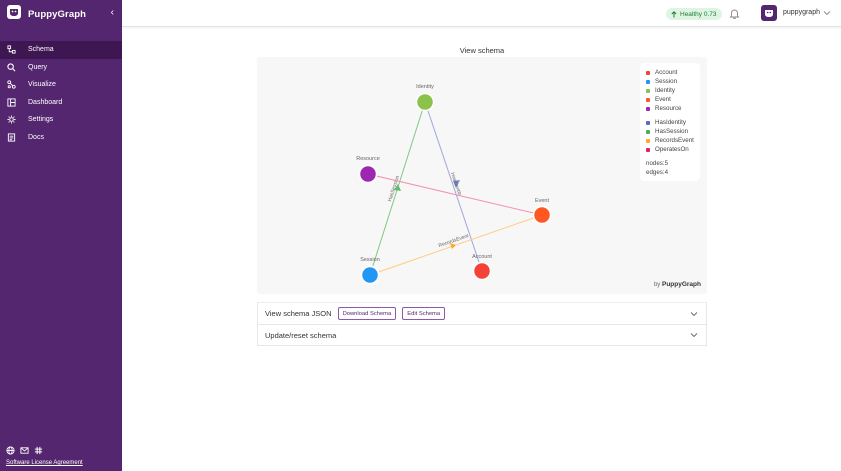 This screenshot has height=471, width=841. What do you see at coordinates (698, 14) in the screenshot?
I see `health-label: Healthy 0.73` at bounding box center [698, 14].